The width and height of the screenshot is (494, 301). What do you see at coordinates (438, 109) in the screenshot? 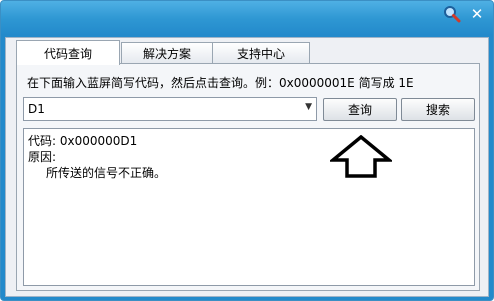
I see `search-button: 搜索` at bounding box center [438, 109].